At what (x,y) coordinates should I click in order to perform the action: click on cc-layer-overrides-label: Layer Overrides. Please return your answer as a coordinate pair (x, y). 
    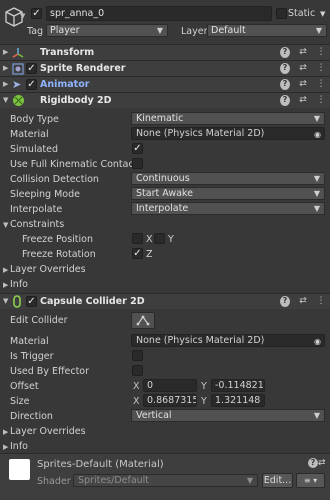
    Looking at the image, I should click on (48, 431).